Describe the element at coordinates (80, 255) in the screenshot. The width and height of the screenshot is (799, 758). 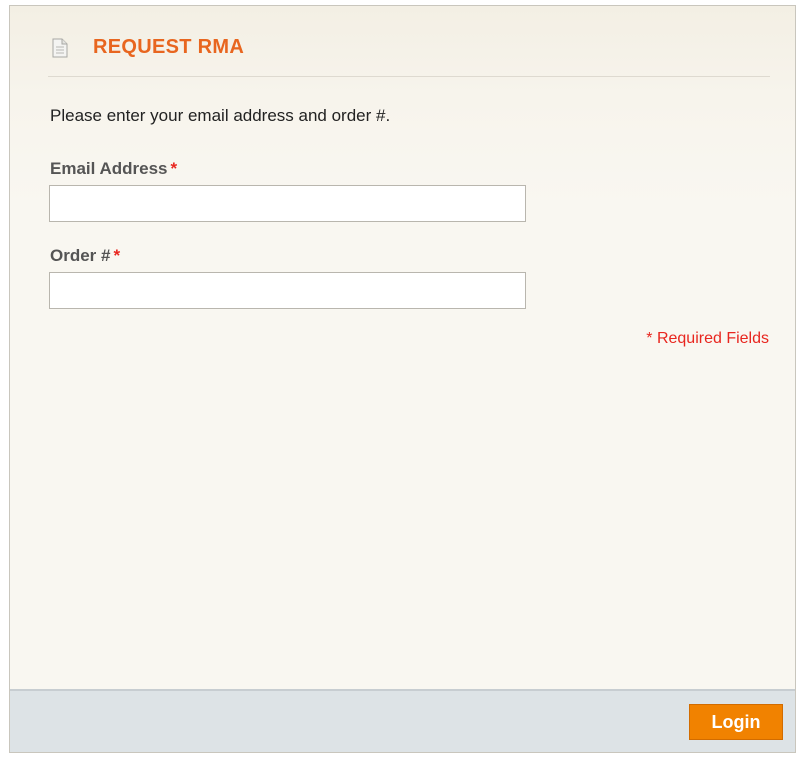
I see `order-label-text: Order #` at that location.